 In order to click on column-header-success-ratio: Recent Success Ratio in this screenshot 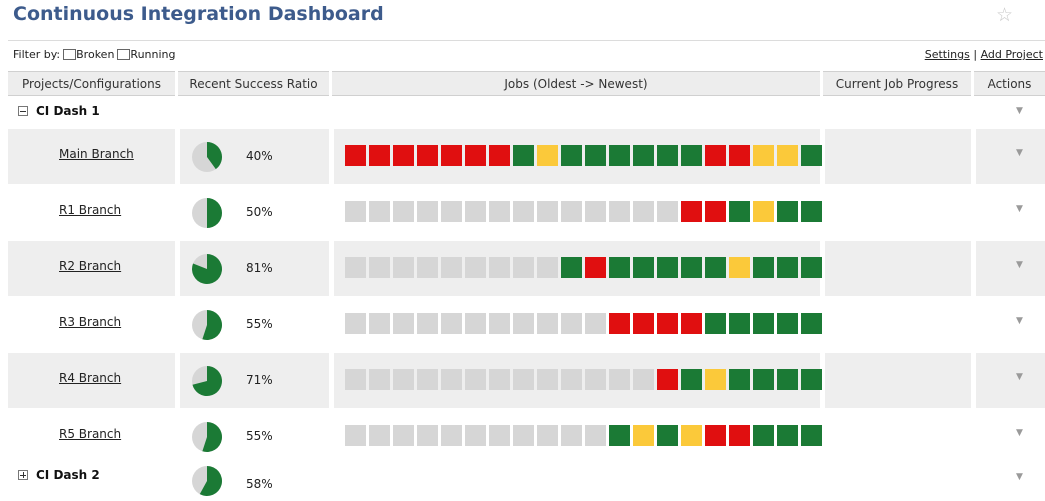, I will do `click(253, 83)`.